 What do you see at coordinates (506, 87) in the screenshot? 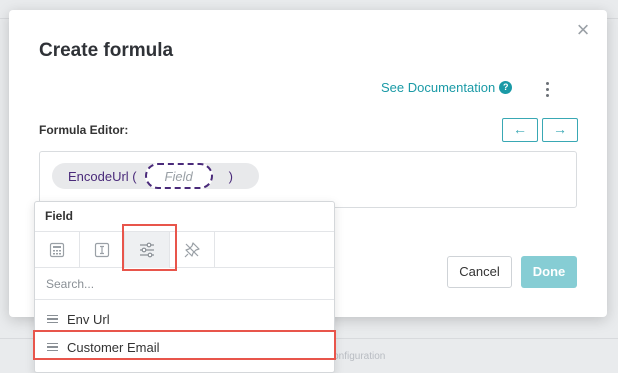
I see `help-icon: ?` at bounding box center [506, 87].